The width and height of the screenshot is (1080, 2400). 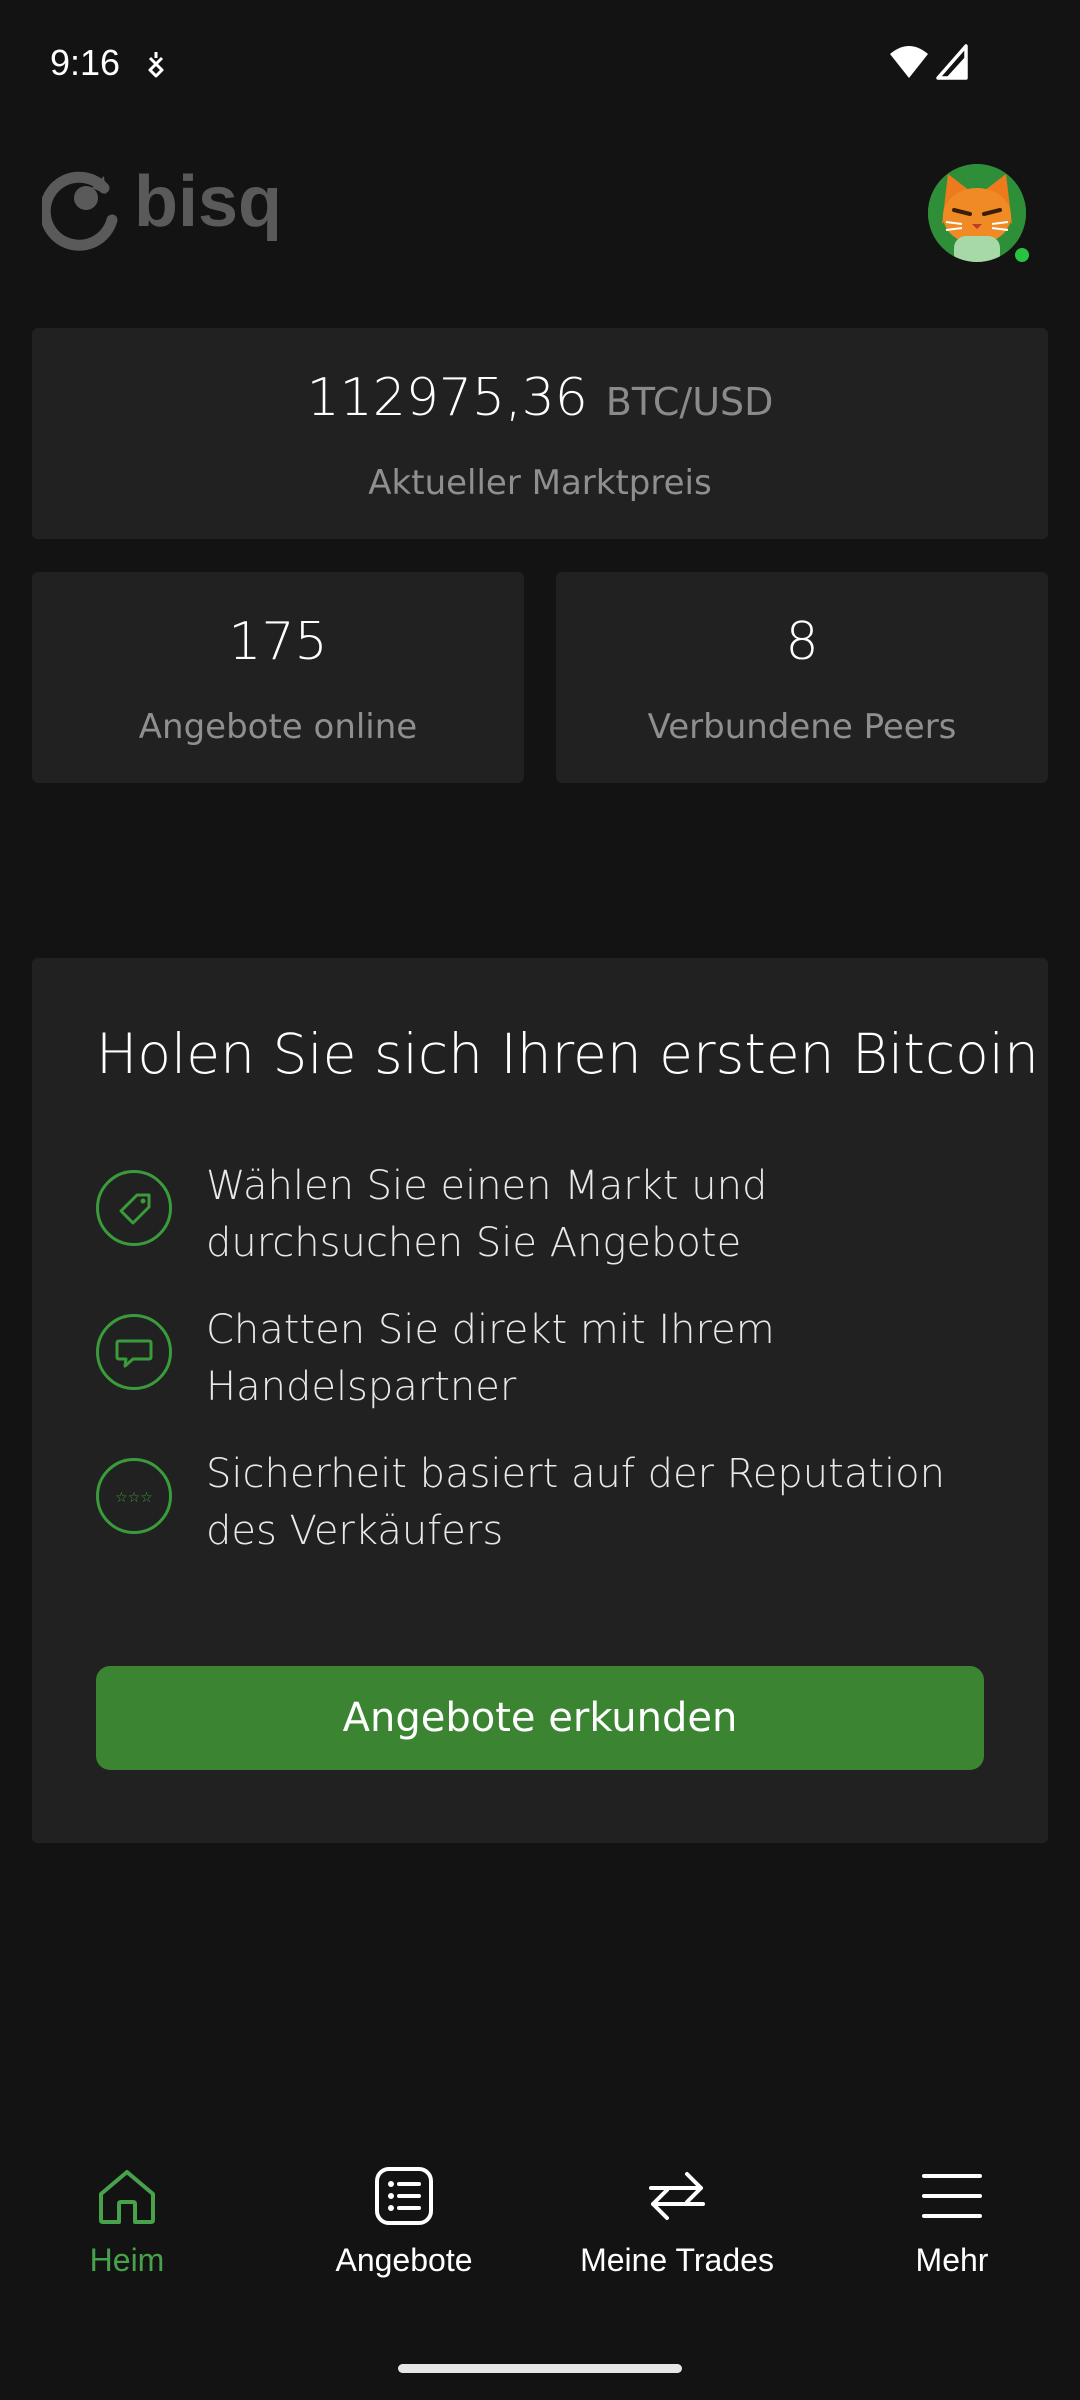 I want to click on nav-item-offers: Angebote, so click(x=404, y=2215).